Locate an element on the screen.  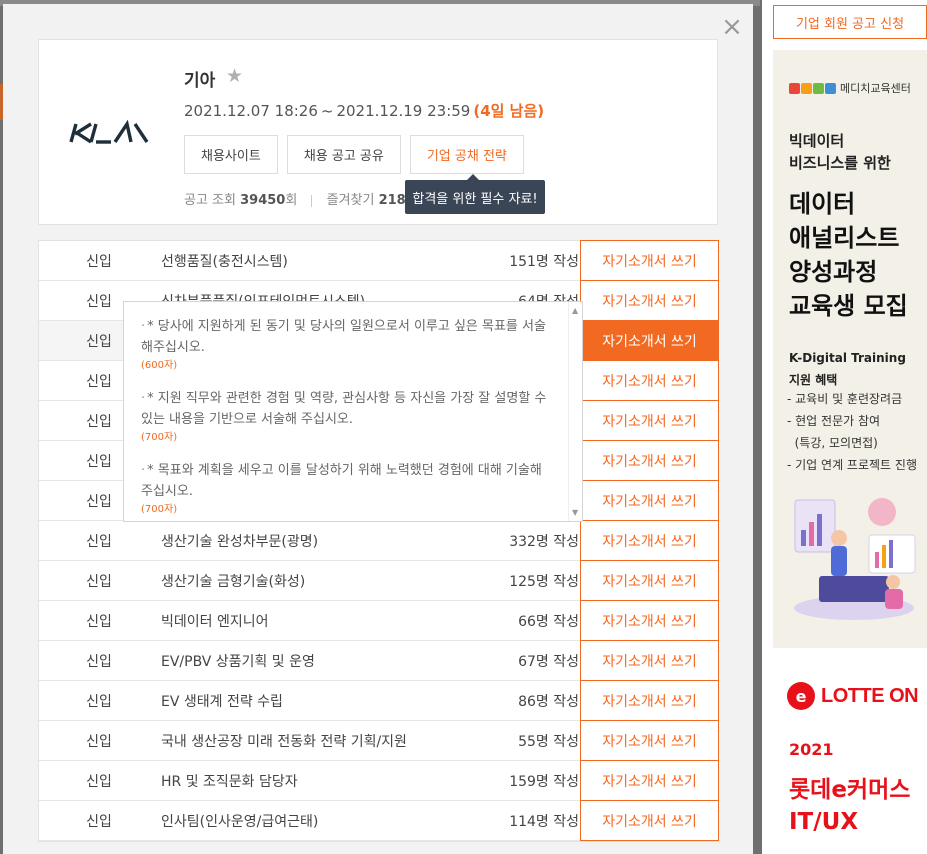
company-action-buttons: 채용사이트 채용 공고 공유 기업 공채 전략 is located at coordinates (354, 154).